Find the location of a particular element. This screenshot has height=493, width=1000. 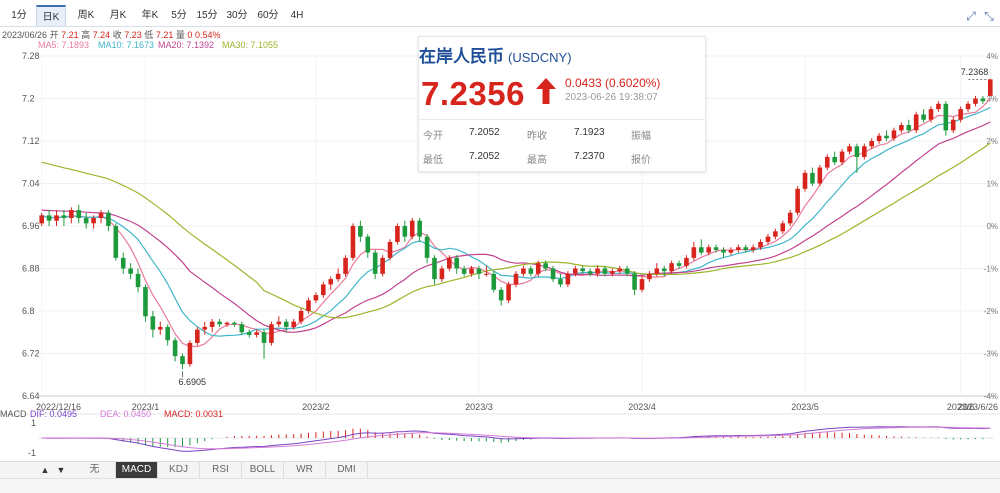

indicator-tab-5: WR is located at coordinates (305, 470).